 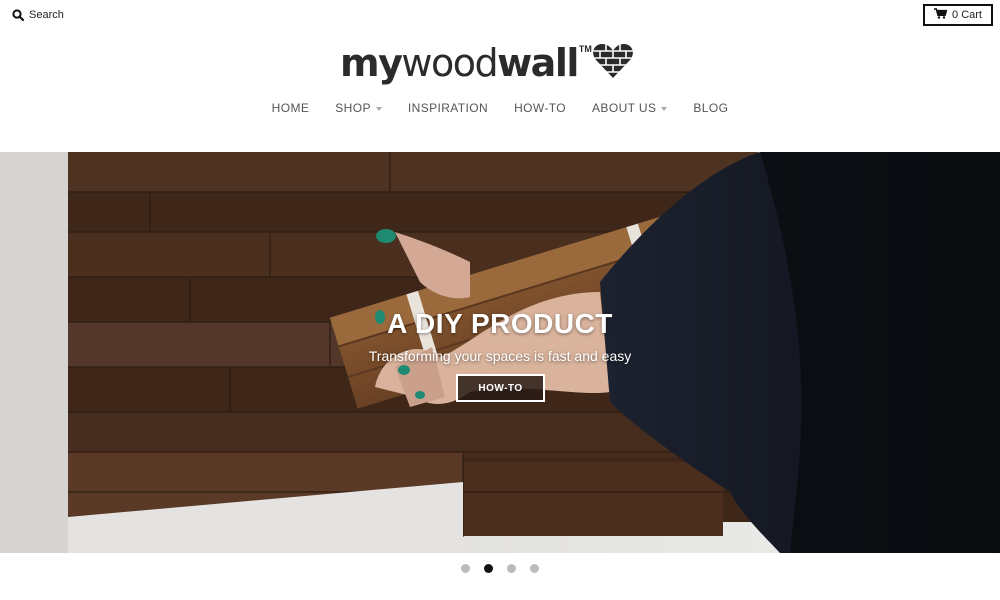 I want to click on cart-button: 0 Cart, so click(x=958, y=15).